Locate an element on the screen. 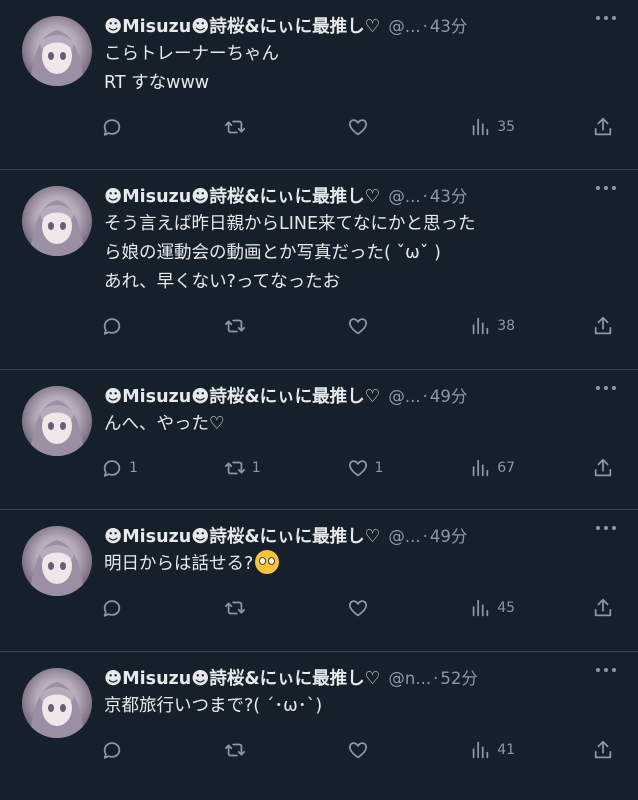 The image size is (638, 800). retweet-button: 1 is located at coordinates (283, 468).